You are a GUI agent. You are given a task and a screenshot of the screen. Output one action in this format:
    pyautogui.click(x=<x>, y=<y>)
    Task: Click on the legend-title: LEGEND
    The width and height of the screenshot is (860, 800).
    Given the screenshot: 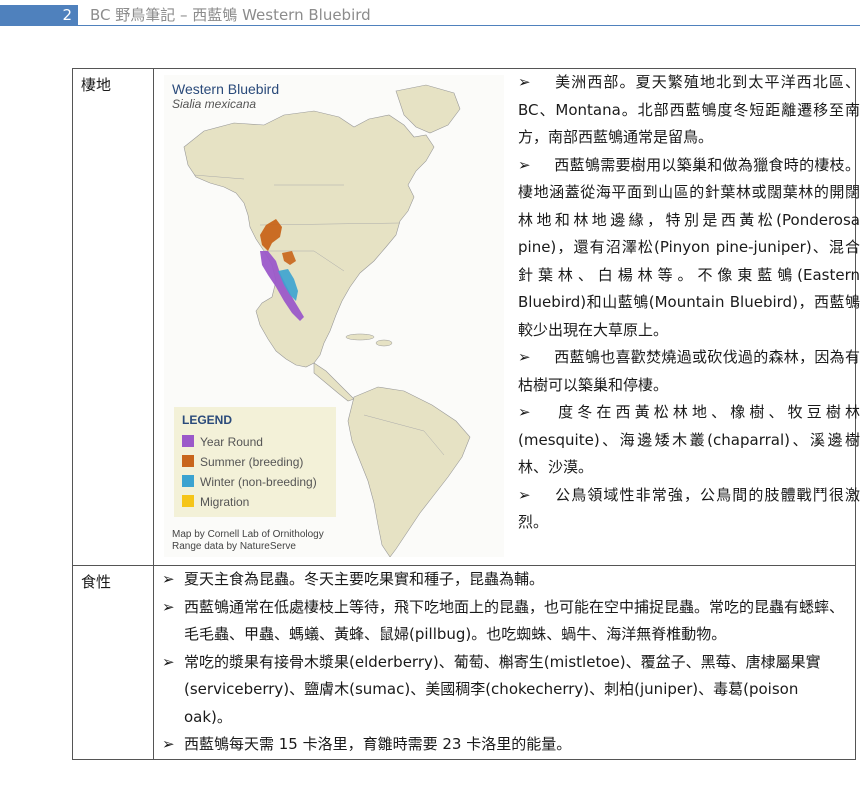 What is the action you would take?
    pyautogui.click(x=207, y=420)
    